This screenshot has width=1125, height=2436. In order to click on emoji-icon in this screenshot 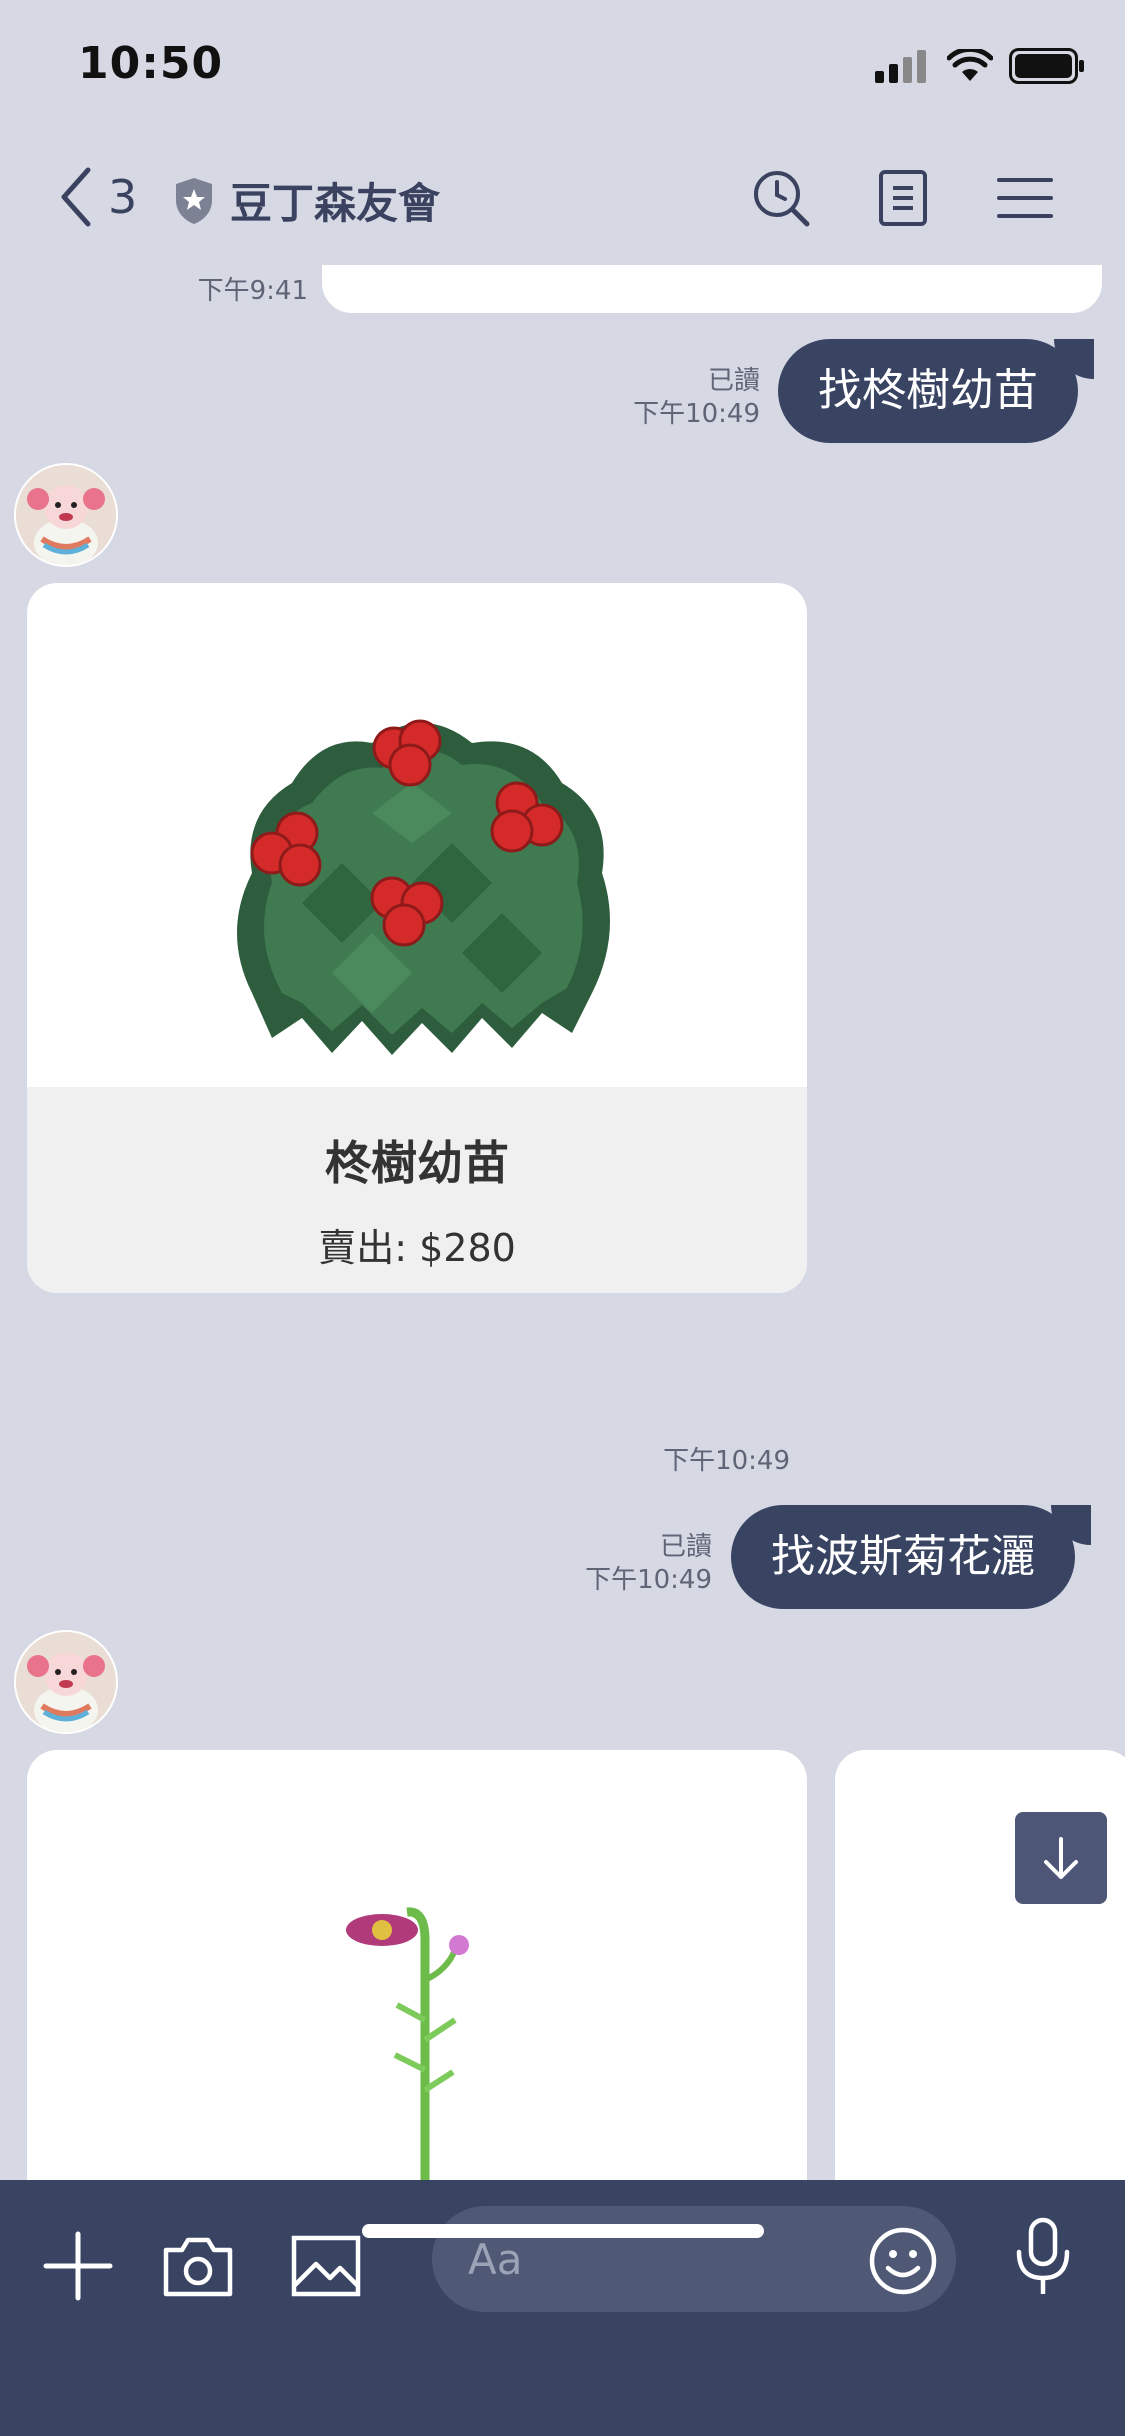, I will do `click(903, 2261)`.